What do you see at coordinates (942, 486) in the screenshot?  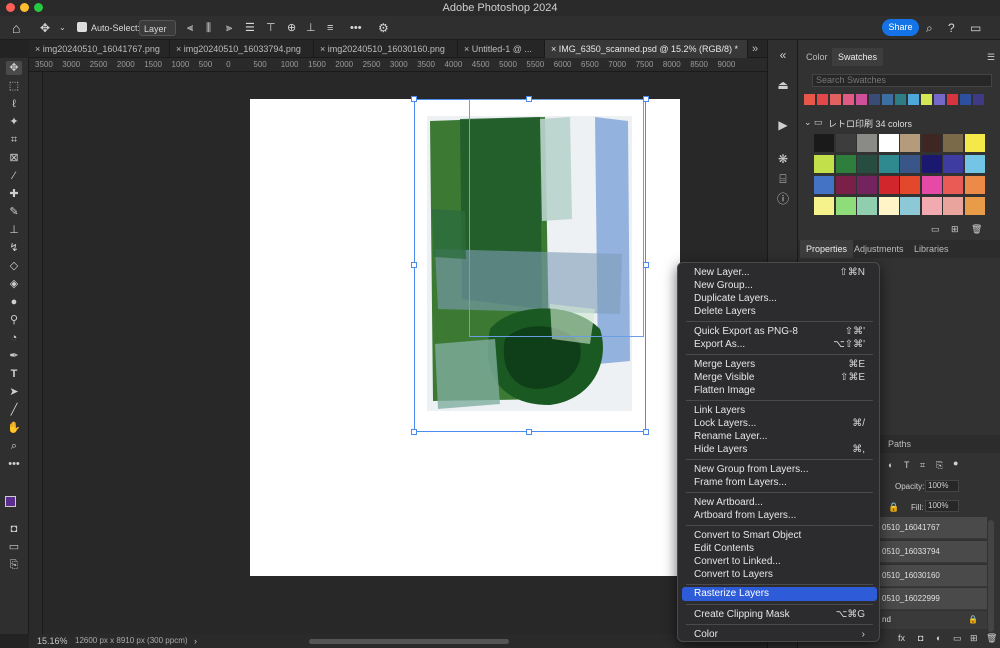 I see `opacity-field: 100%` at bounding box center [942, 486].